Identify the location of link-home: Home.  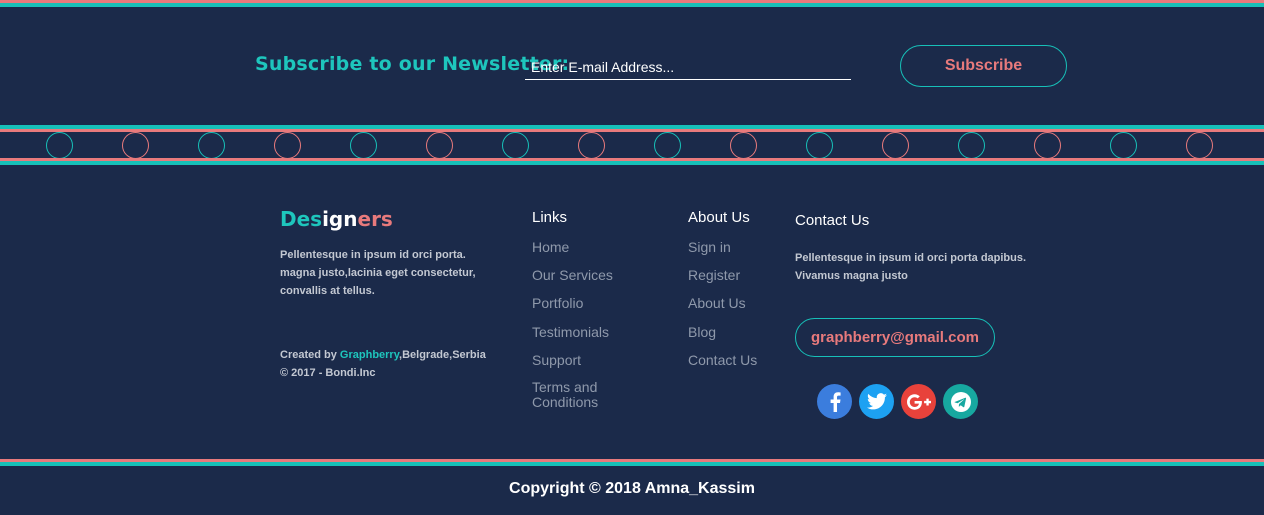
(587, 253).